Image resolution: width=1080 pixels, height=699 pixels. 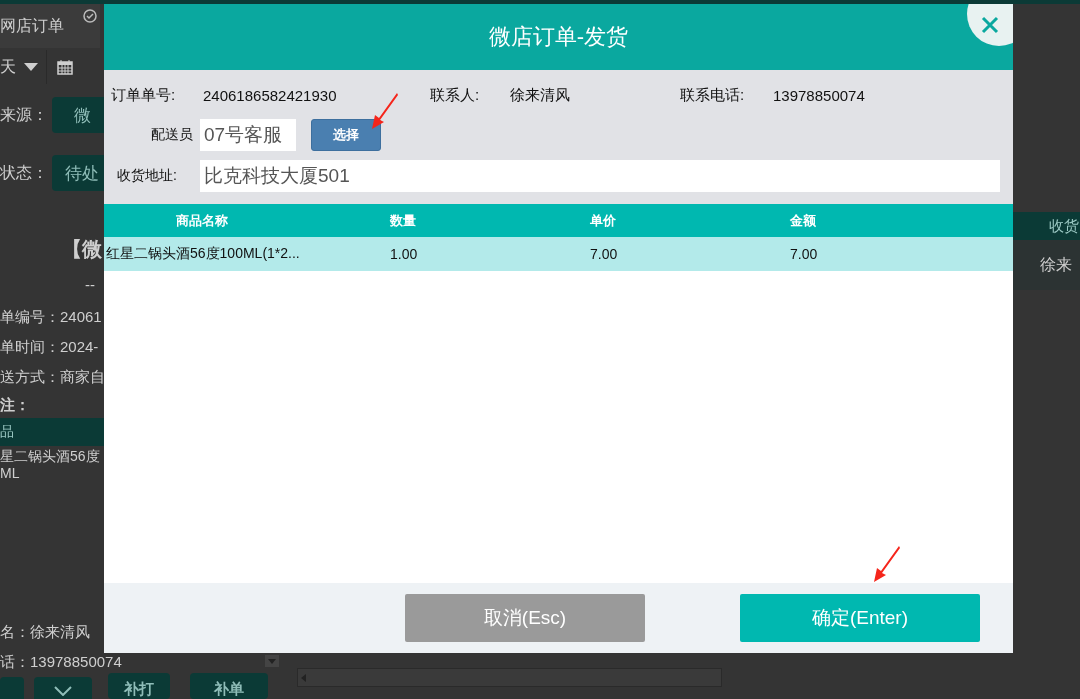 I want to click on items-header-text: 品, so click(x=7, y=432).